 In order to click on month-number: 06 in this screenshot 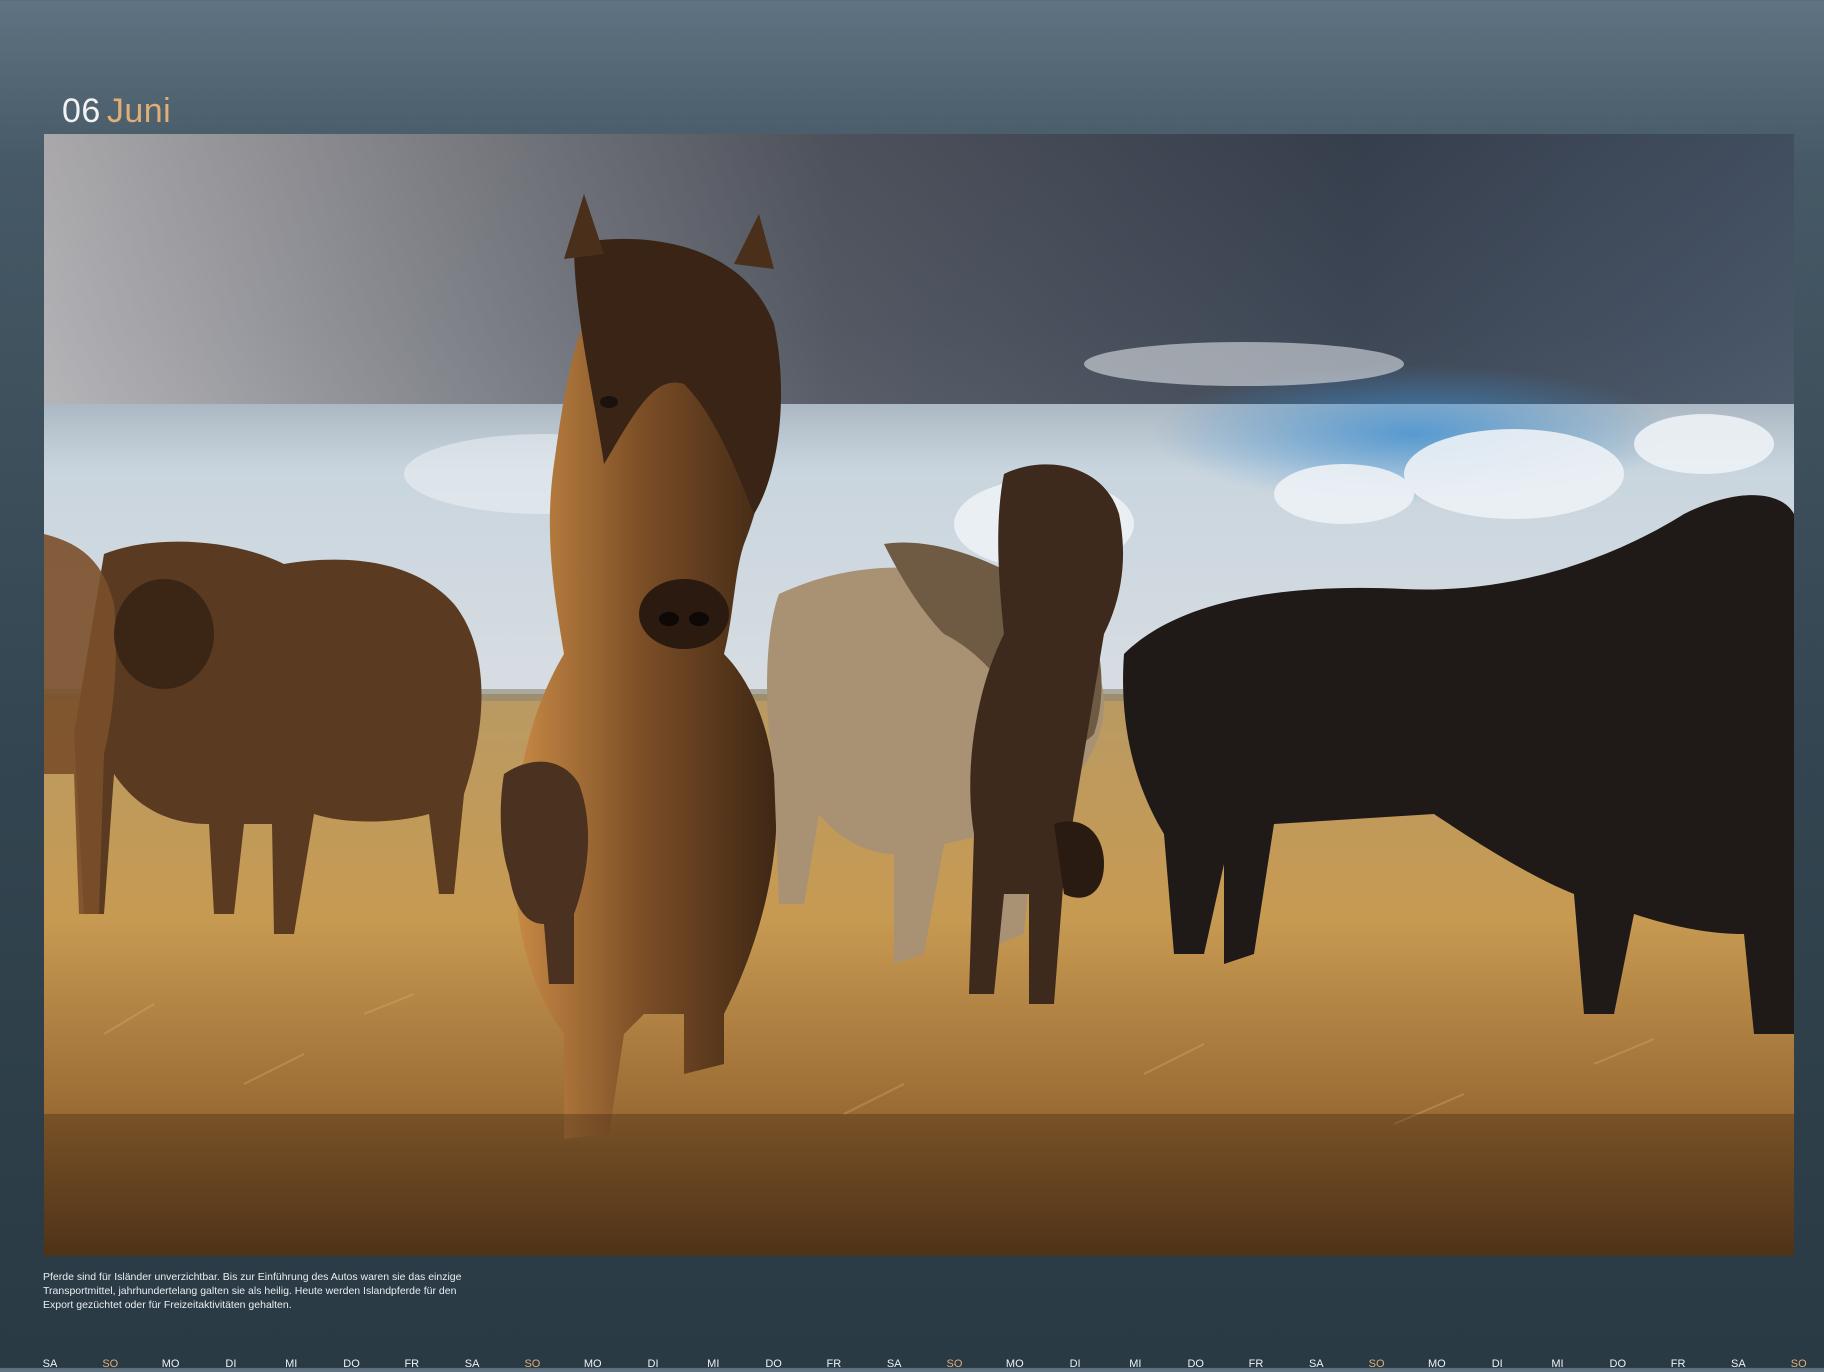, I will do `click(81, 111)`.